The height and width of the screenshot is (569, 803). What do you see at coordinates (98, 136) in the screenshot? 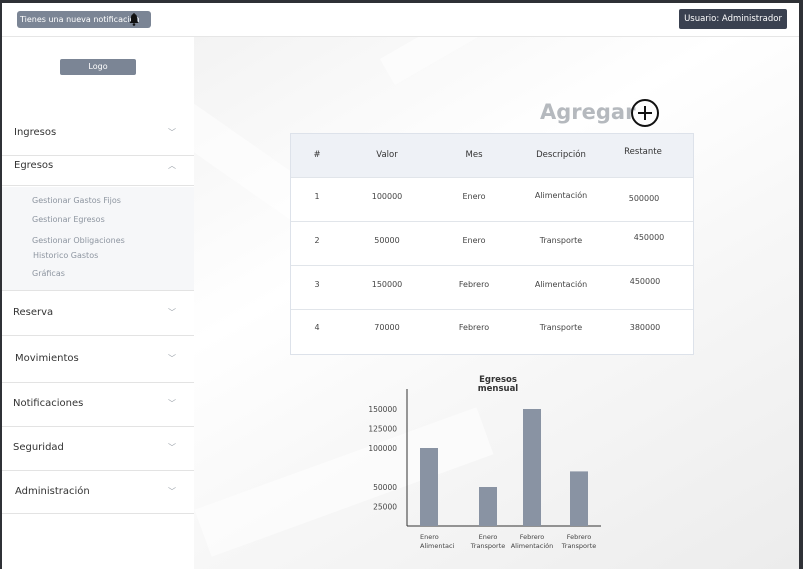
I see `sidebar-item-ingresos: Ingresos ﹀` at bounding box center [98, 136].